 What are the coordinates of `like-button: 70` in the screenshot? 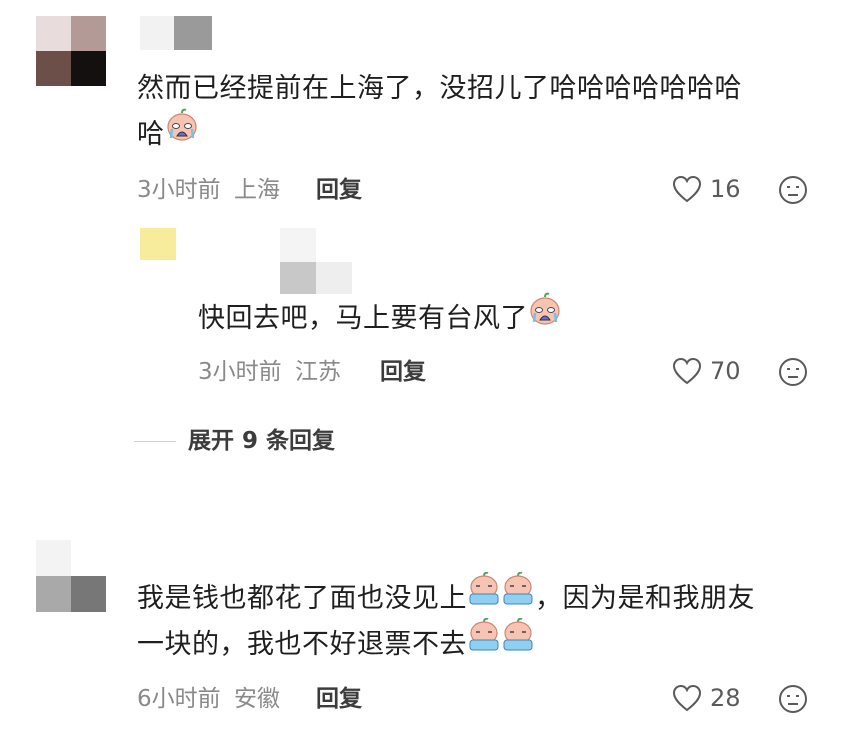 It's located at (706, 371).